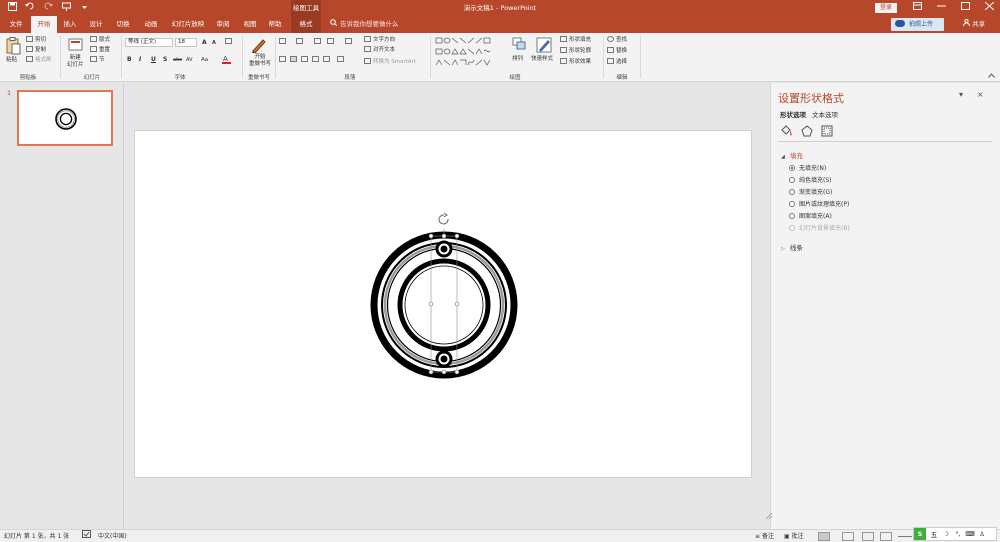 This screenshot has height=542, width=1000. I want to click on ime-mode: 五, so click(934, 534).